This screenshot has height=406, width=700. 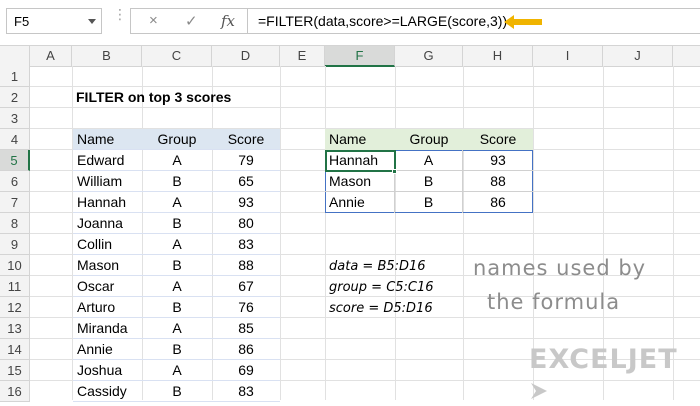 I want to click on named-range-data: data = B5:D16, so click(x=377, y=266).